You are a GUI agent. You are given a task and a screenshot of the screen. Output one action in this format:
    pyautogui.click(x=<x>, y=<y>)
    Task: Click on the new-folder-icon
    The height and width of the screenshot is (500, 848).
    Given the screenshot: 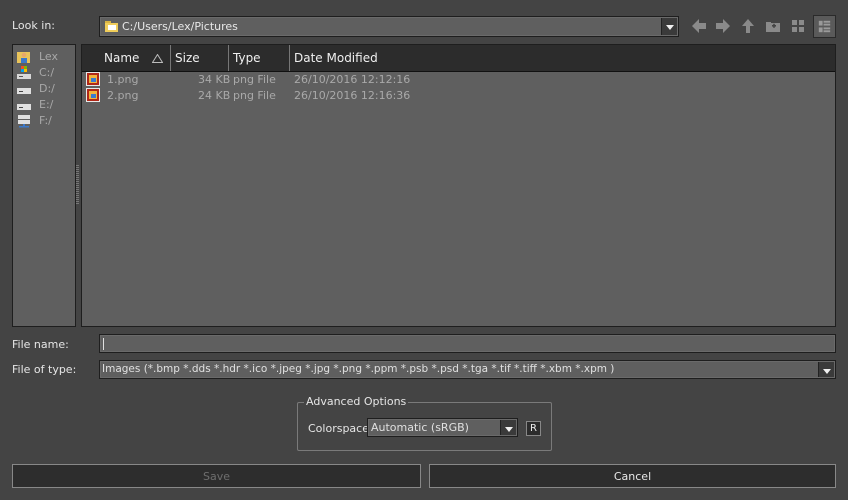 What is the action you would take?
    pyautogui.click(x=773, y=26)
    